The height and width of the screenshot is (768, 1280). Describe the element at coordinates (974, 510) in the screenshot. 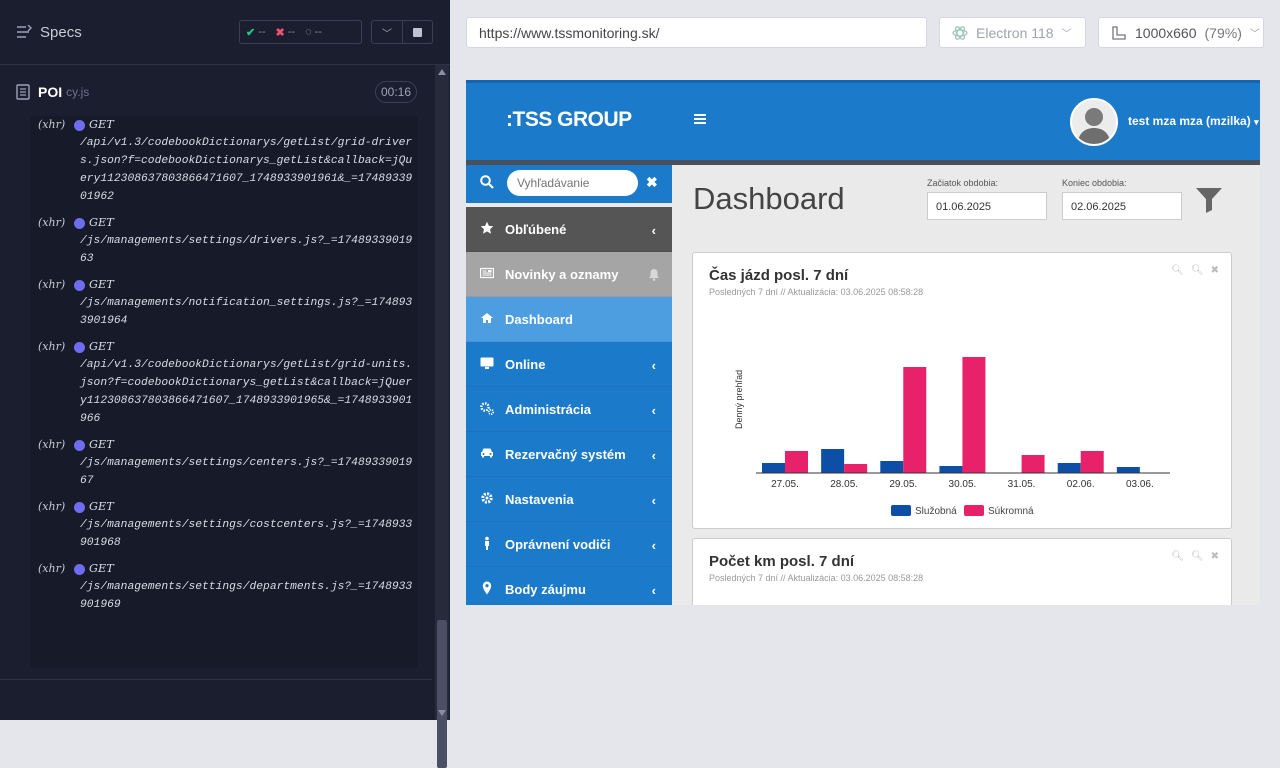

I see `legend-swatch` at that location.